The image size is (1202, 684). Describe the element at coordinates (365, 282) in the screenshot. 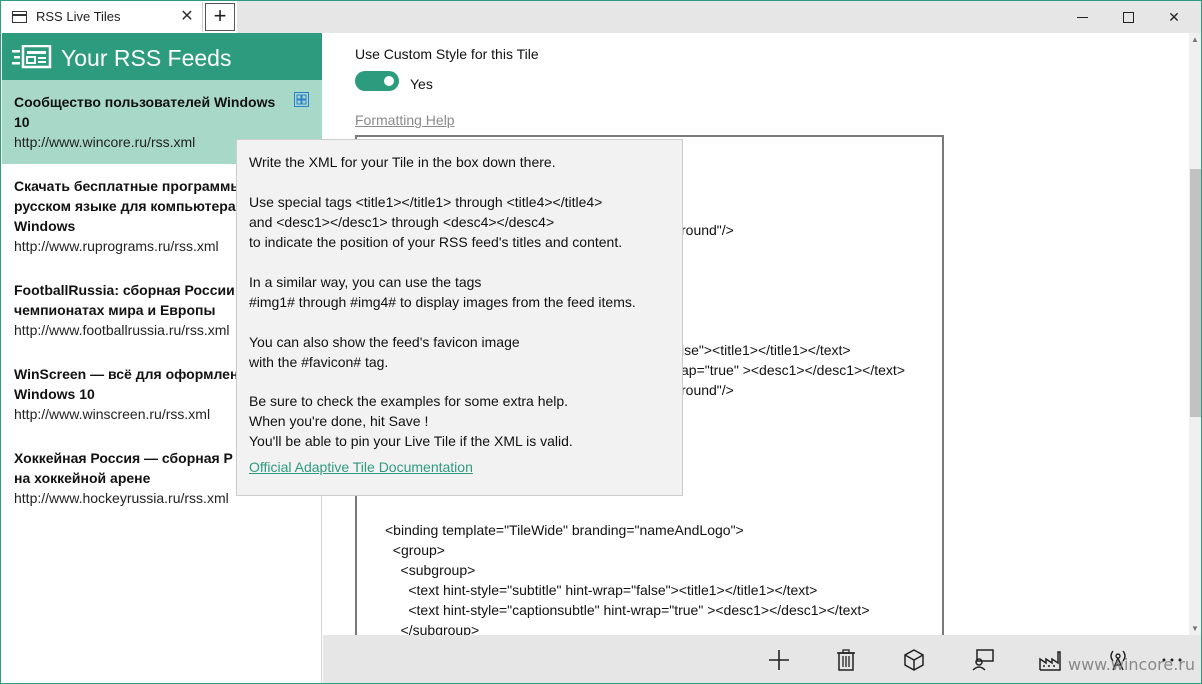

I see `tooltip-text: In a similar way, you can use the tags` at that location.